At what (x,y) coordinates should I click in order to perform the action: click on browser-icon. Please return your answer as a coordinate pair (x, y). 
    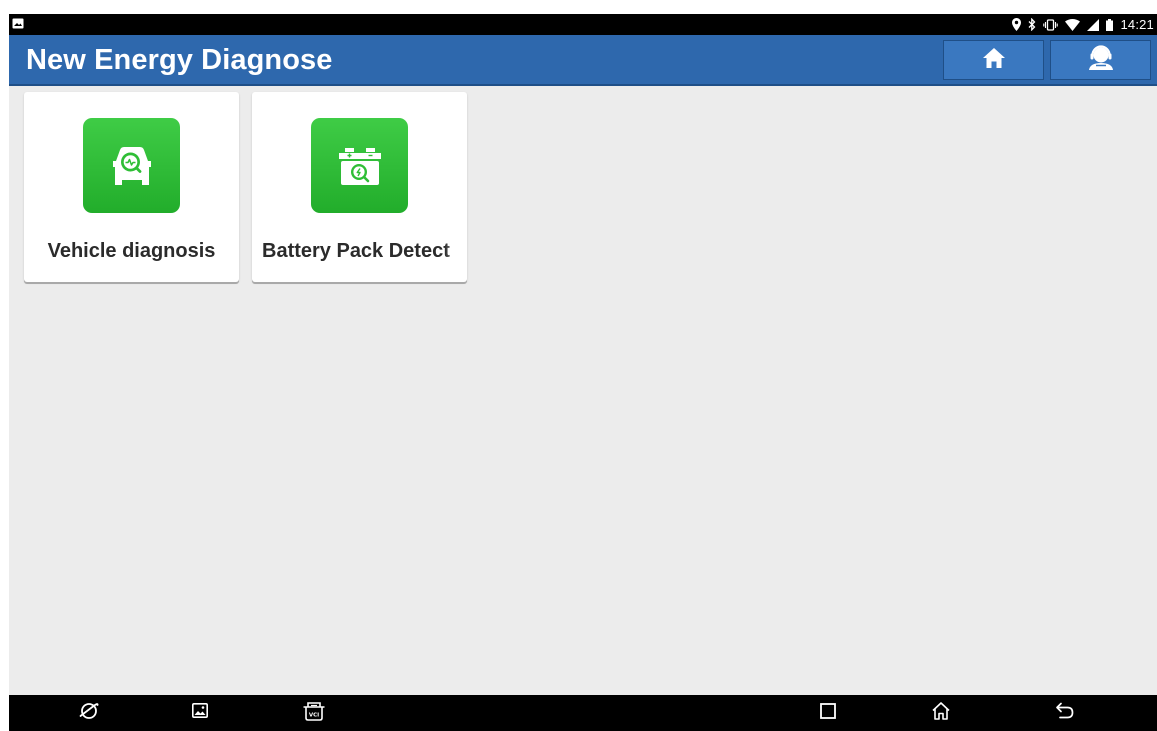
    Looking at the image, I should click on (89, 713).